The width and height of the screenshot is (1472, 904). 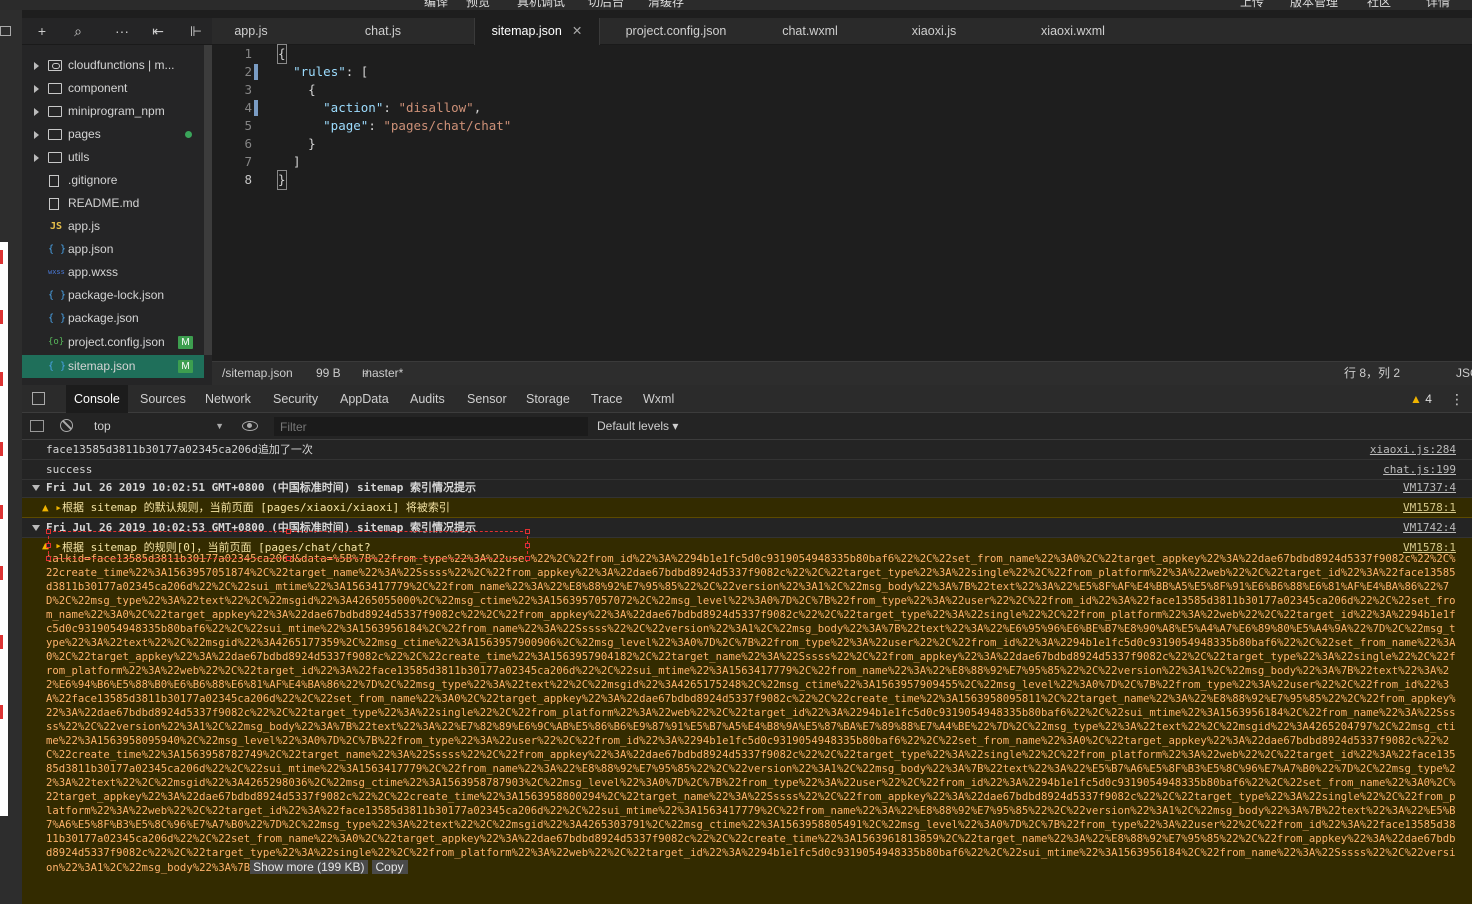 What do you see at coordinates (208, 200) in the screenshot?
I see `file-tree-scrollbar` at bounding box center [208, 200].